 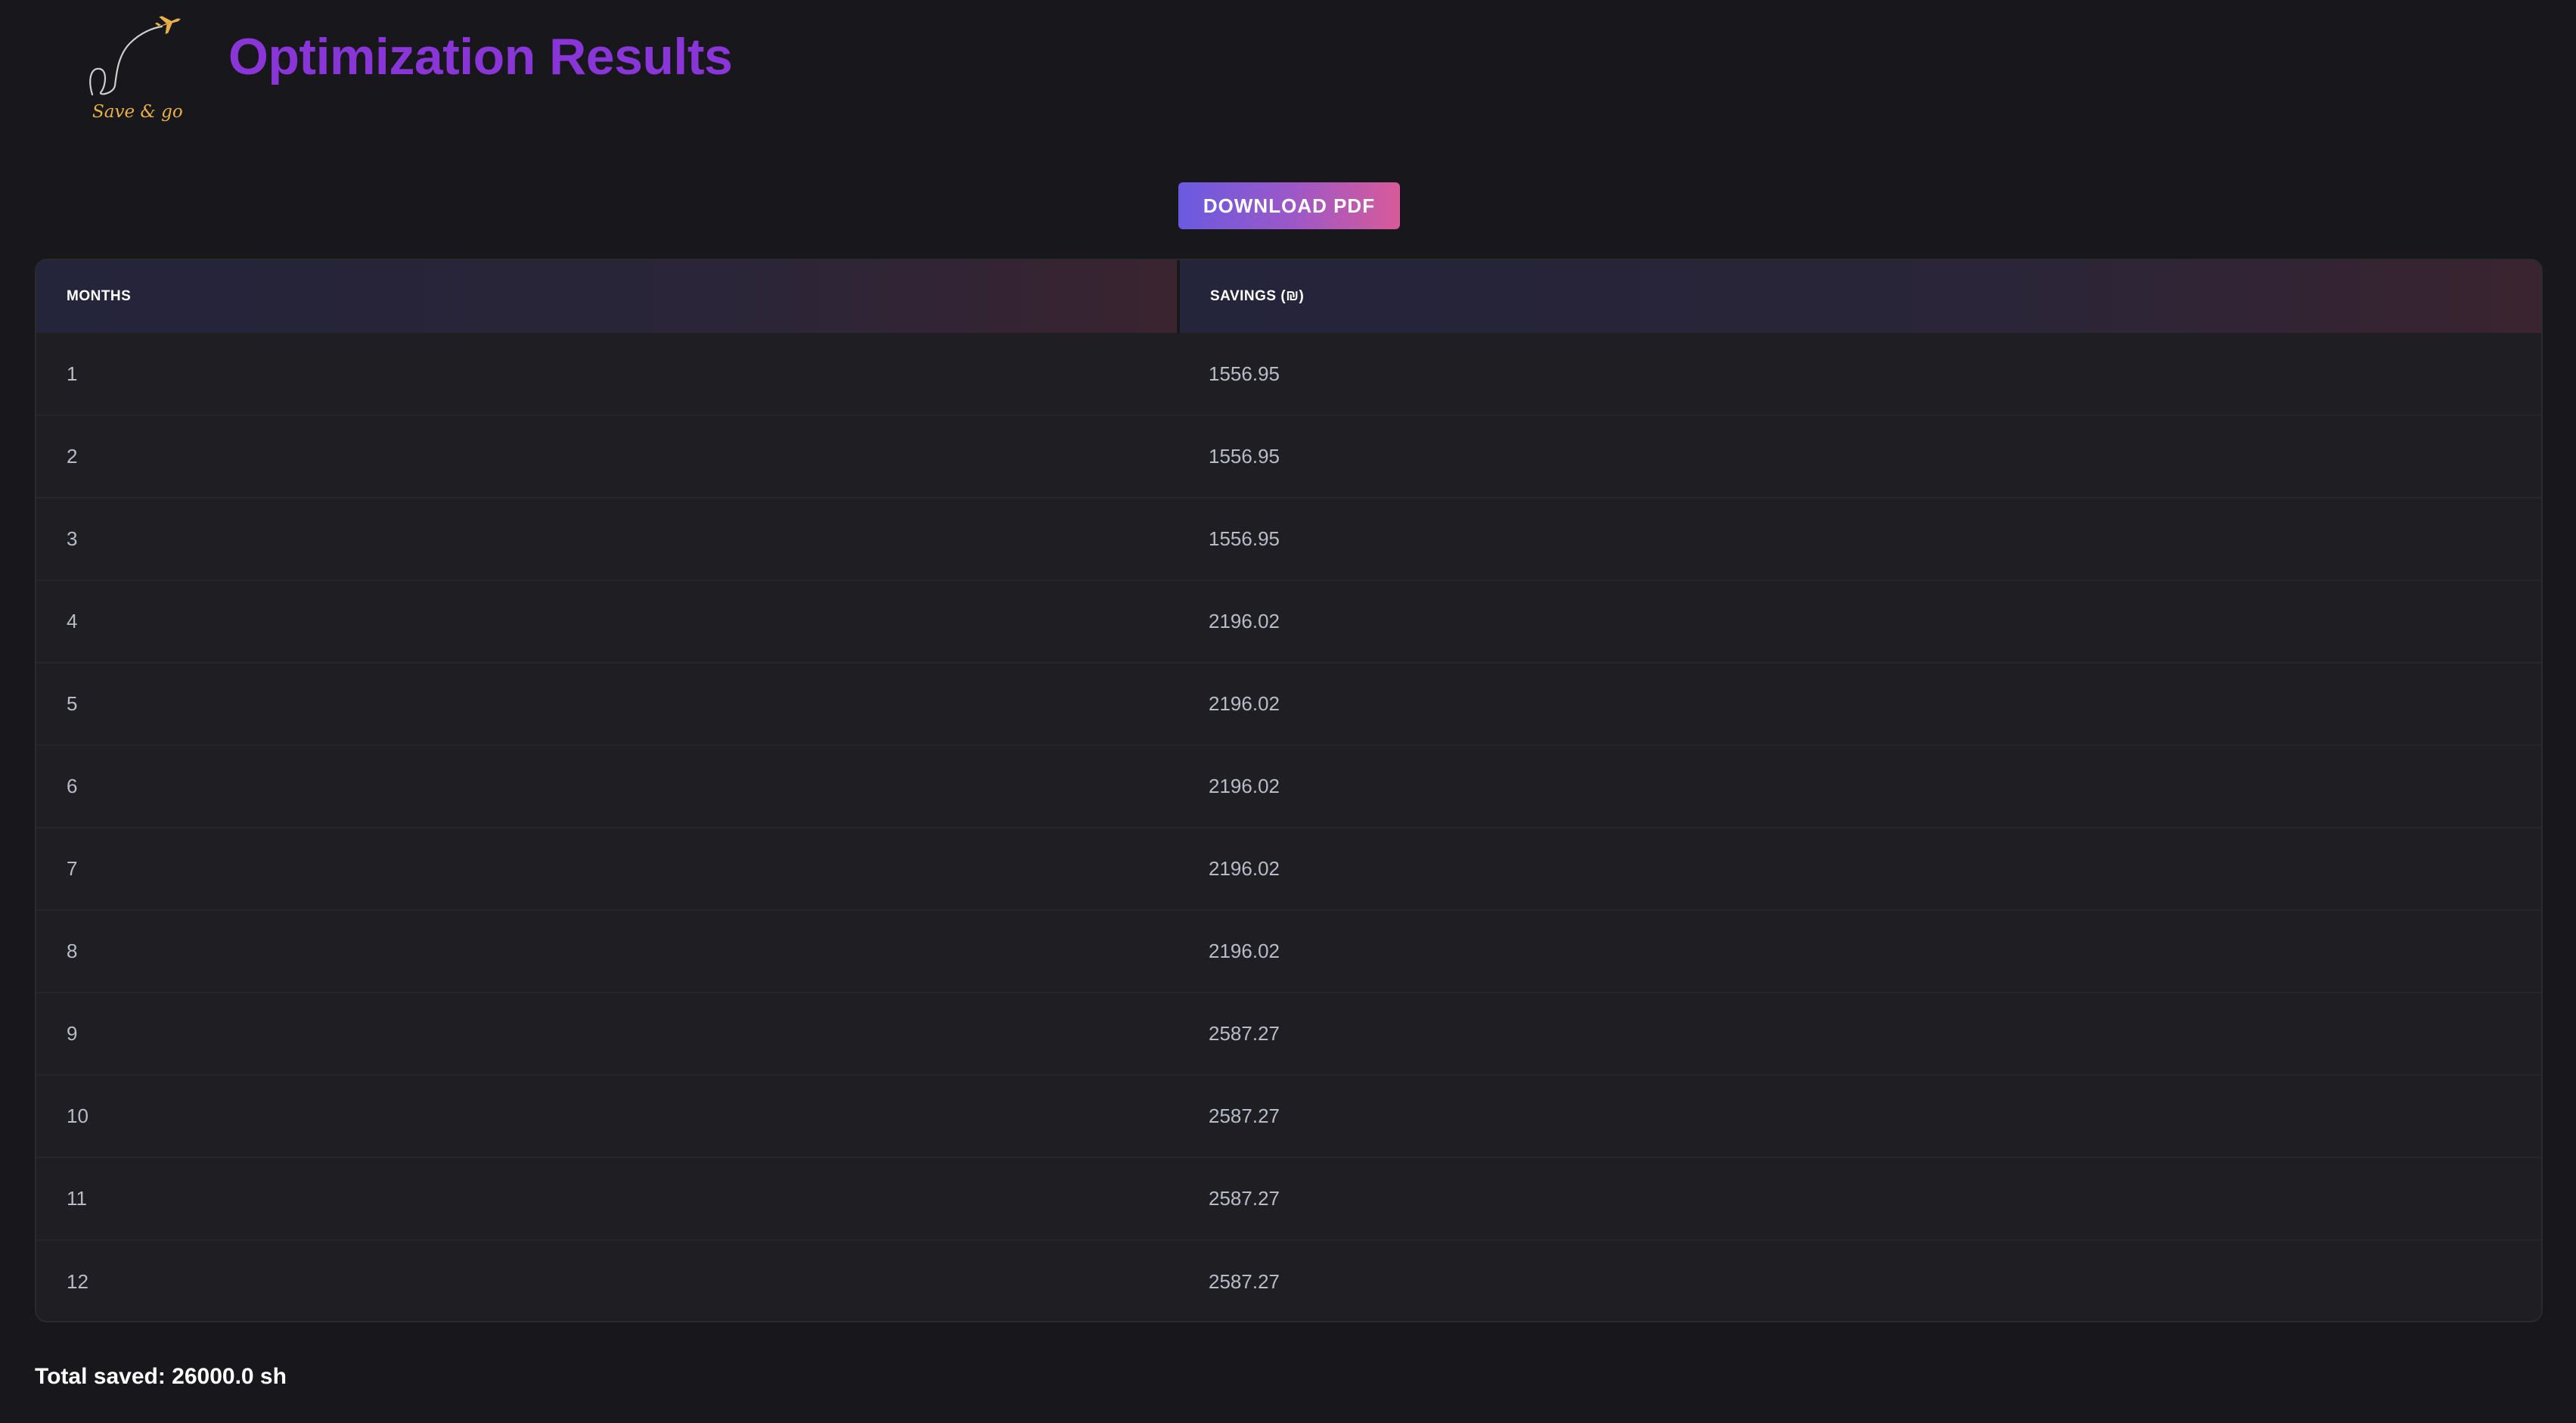 What do you see at coordinates (77, 1281) in the screenshot?
I see `cell-month: 12` at bounding box center [77, 1281].